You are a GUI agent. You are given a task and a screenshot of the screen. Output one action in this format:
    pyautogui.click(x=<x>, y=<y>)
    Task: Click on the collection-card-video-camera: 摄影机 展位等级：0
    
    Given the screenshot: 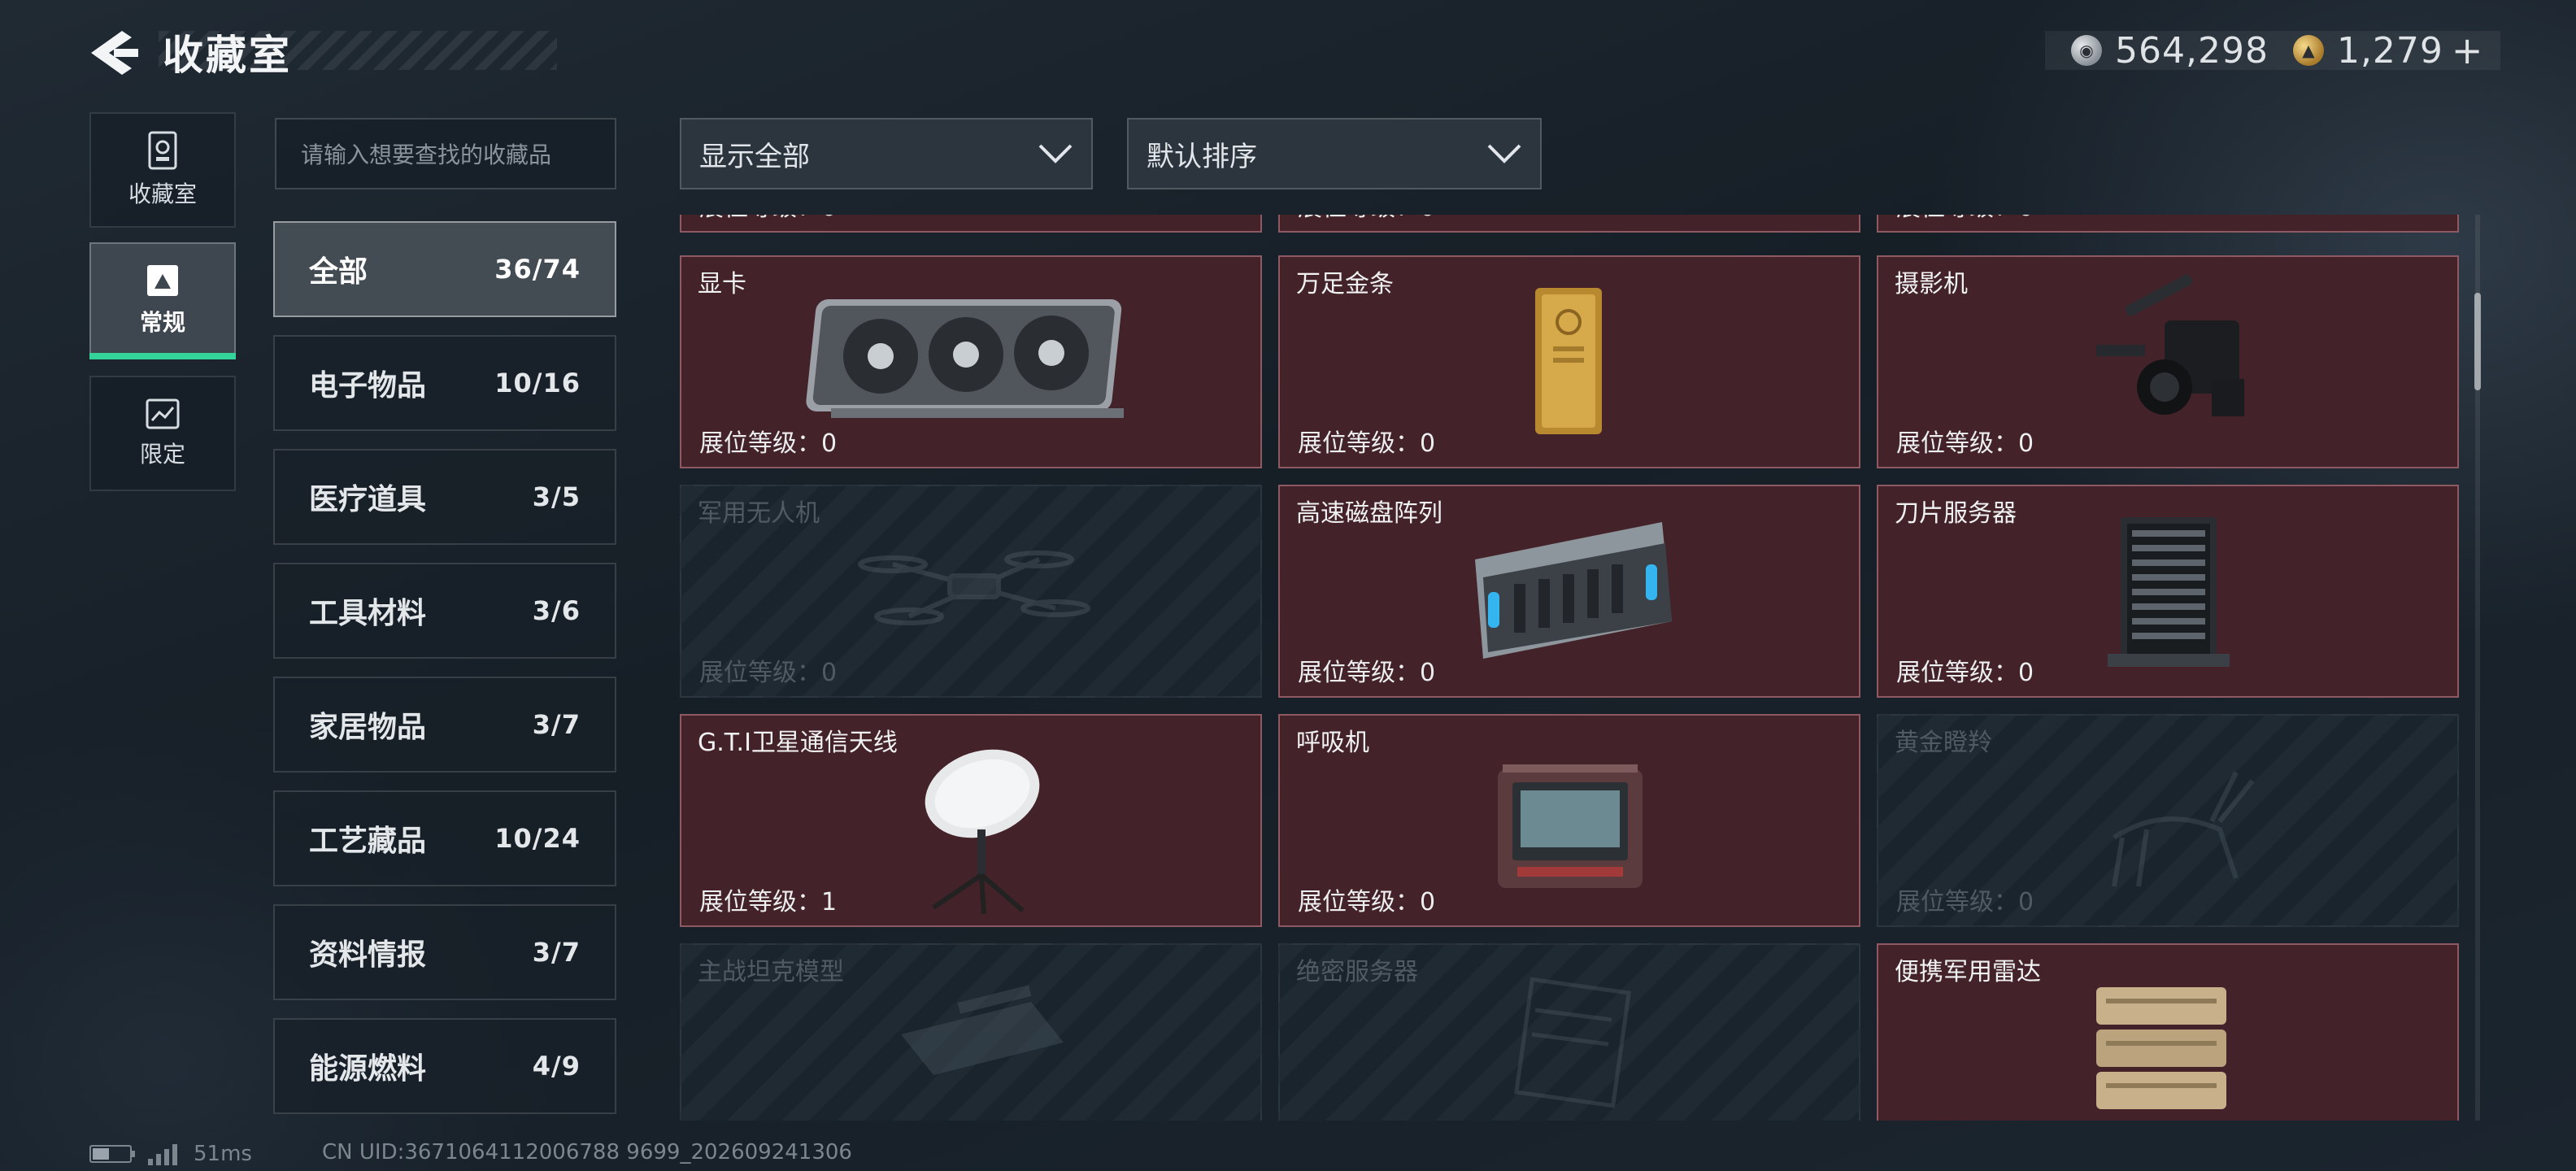 What is the action you would take?
    pyautogui.click(x=2168, y=361)
    